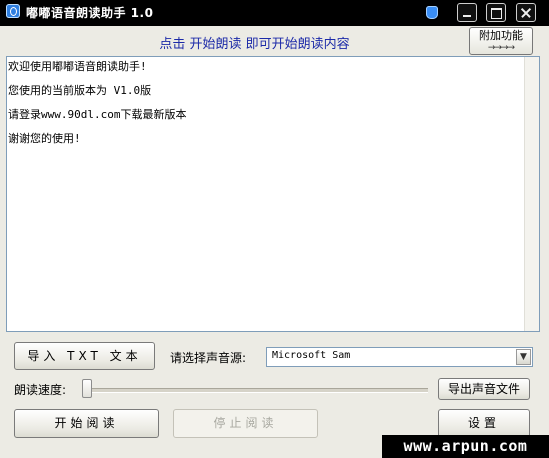 This screenshot has width=549, height=458. What do you see at coordinates (254, 44) in the screenshot?
I see `start-hint: 点击 开始朗读 即可开始朗读内容` at bounding box center [254, 44].